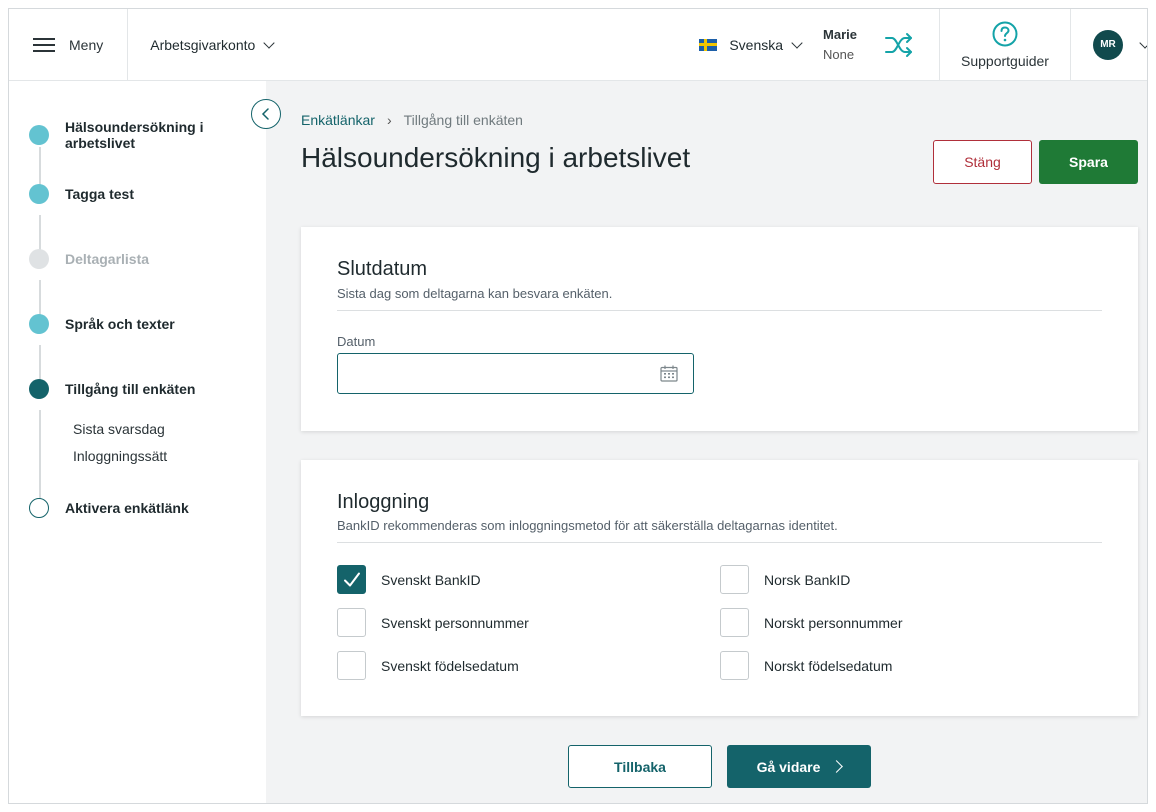  What do you see at coordinates (463, 120) in the screenshot?
I see `breadcrumb-current: Tillgång till enkäten` at bounding box center [463, 120].